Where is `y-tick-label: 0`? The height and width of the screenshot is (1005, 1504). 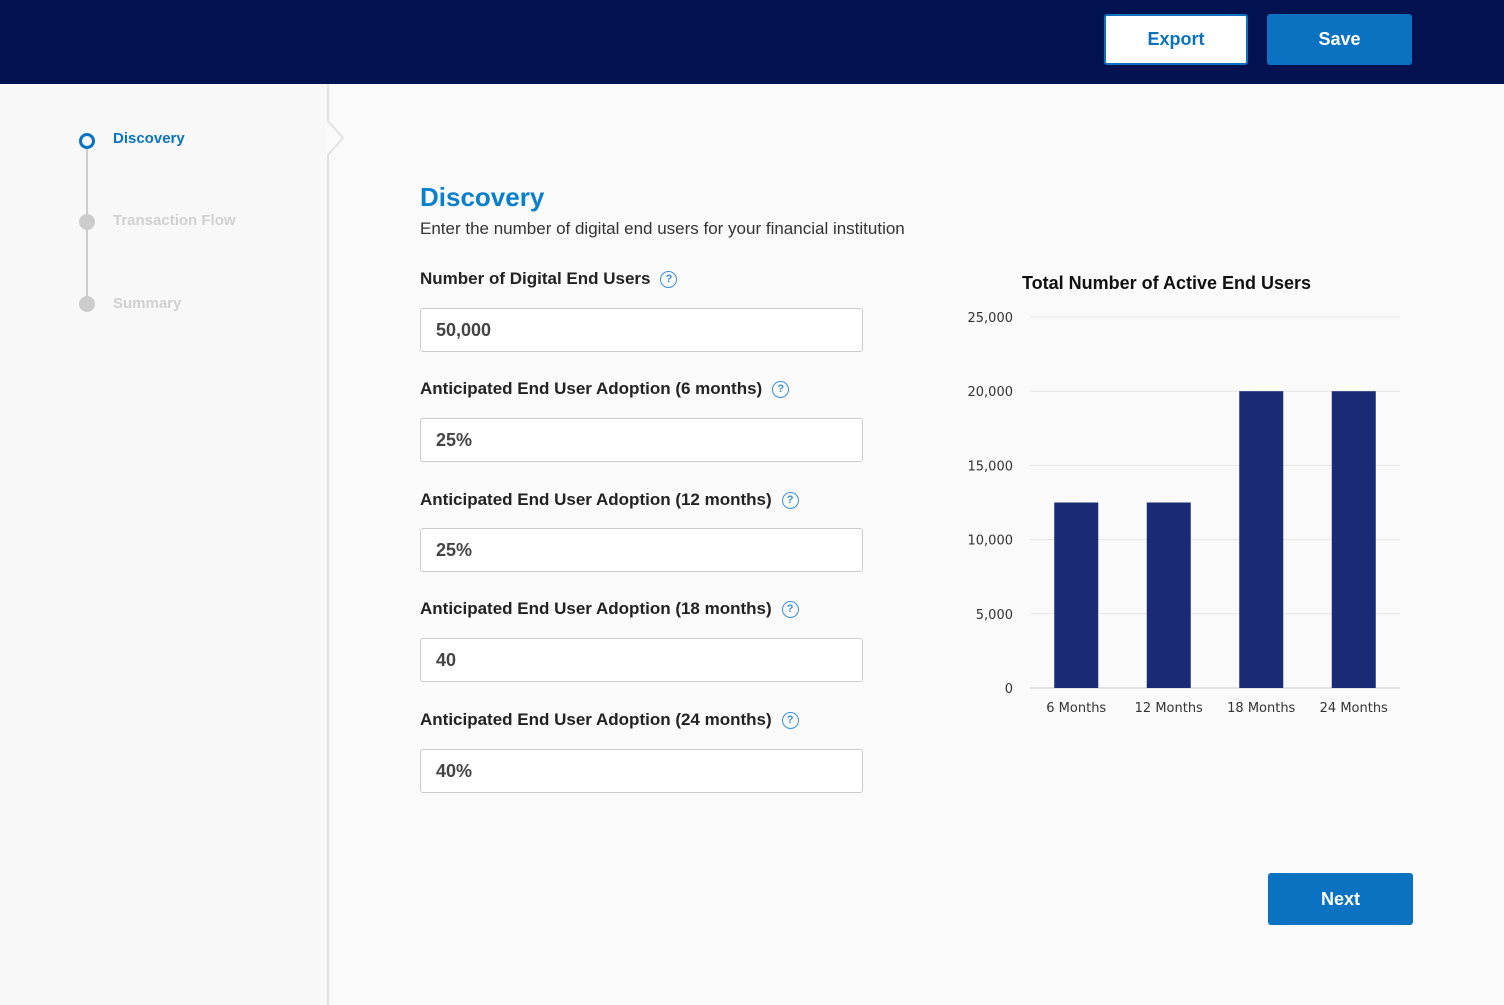
y-tick-label: 0 is located at coordinates (1009, 689).